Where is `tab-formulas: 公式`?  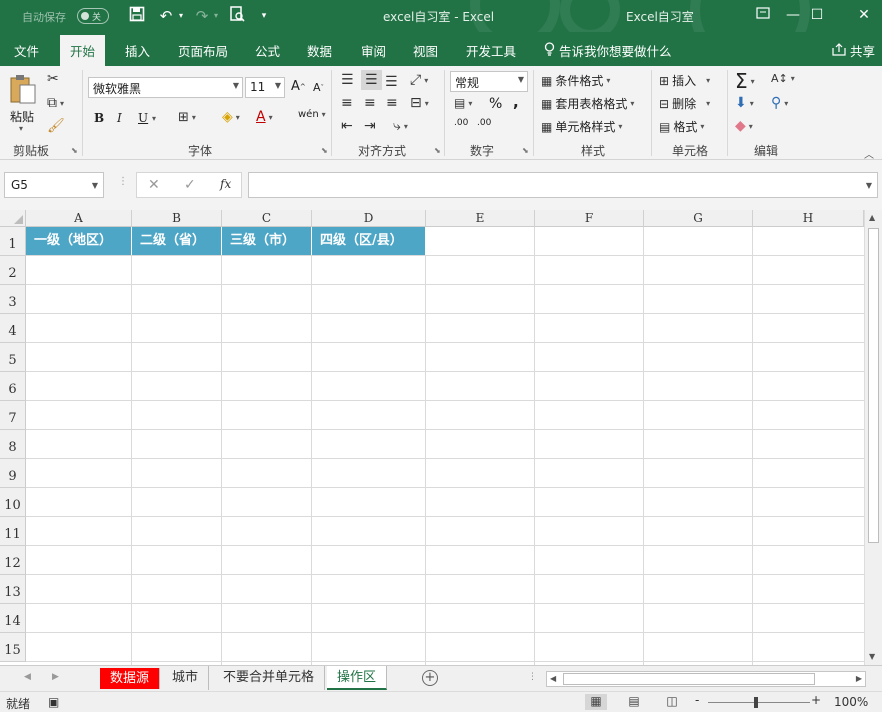
tab-formulas: 公式 is located at coordinates (267, 50).